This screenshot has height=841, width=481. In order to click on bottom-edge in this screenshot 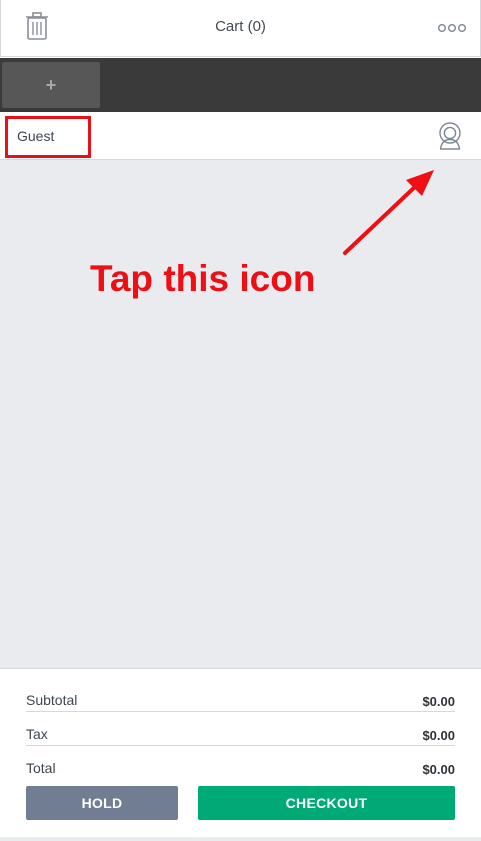, I will do `click(240, 839)`.